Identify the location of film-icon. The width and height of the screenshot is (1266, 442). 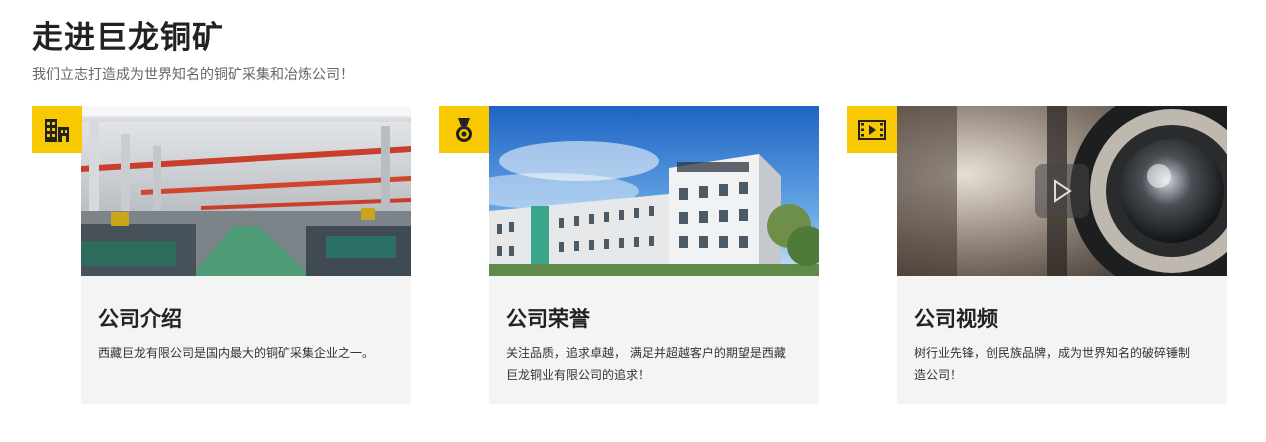
(872, 129).